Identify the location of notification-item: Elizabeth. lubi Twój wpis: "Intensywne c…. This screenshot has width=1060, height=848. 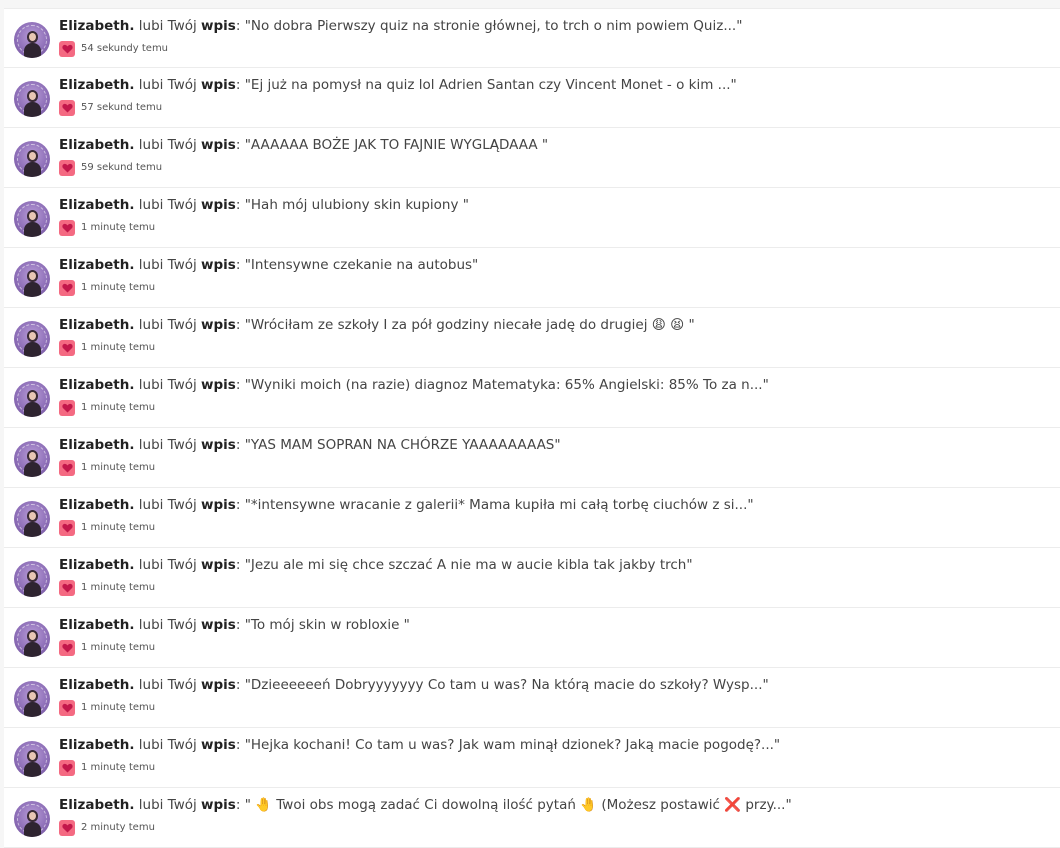
(532, 278).